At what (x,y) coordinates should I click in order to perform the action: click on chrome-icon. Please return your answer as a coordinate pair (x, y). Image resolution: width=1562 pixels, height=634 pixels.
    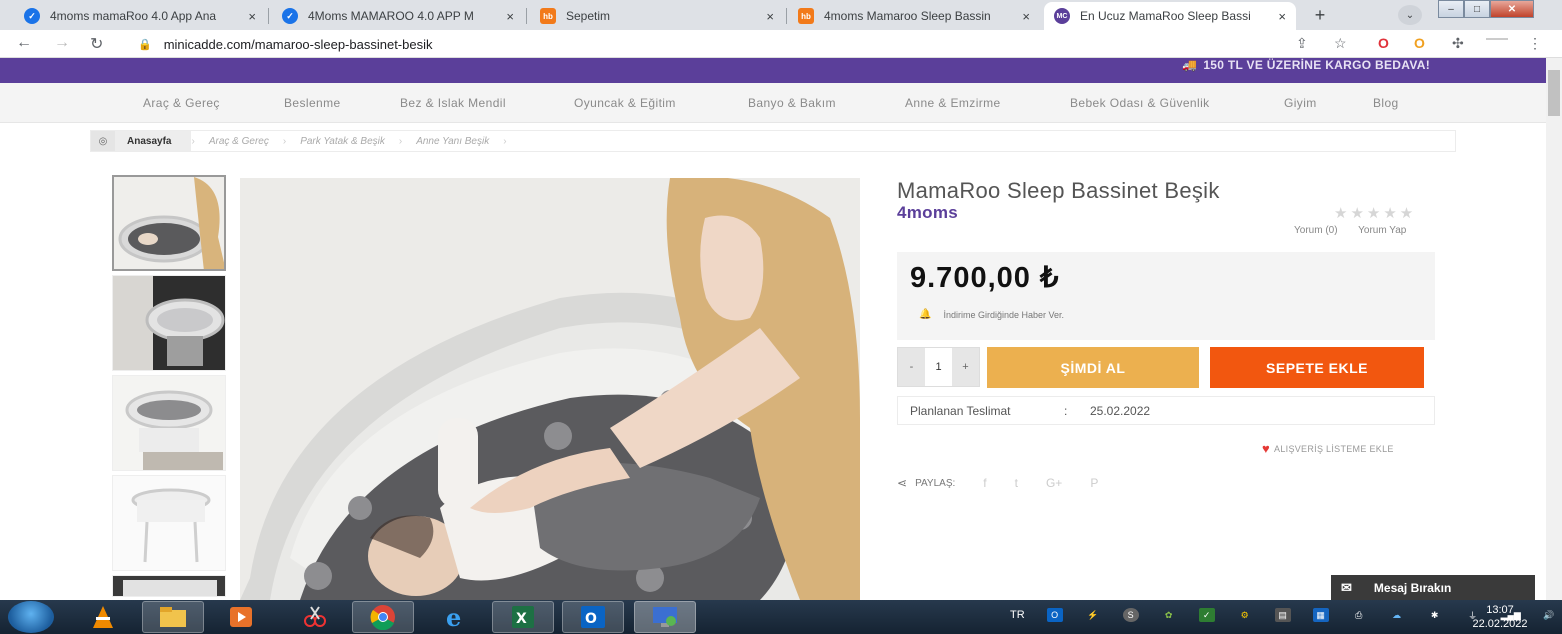
    Looking at the image, I should click on (383, 617).